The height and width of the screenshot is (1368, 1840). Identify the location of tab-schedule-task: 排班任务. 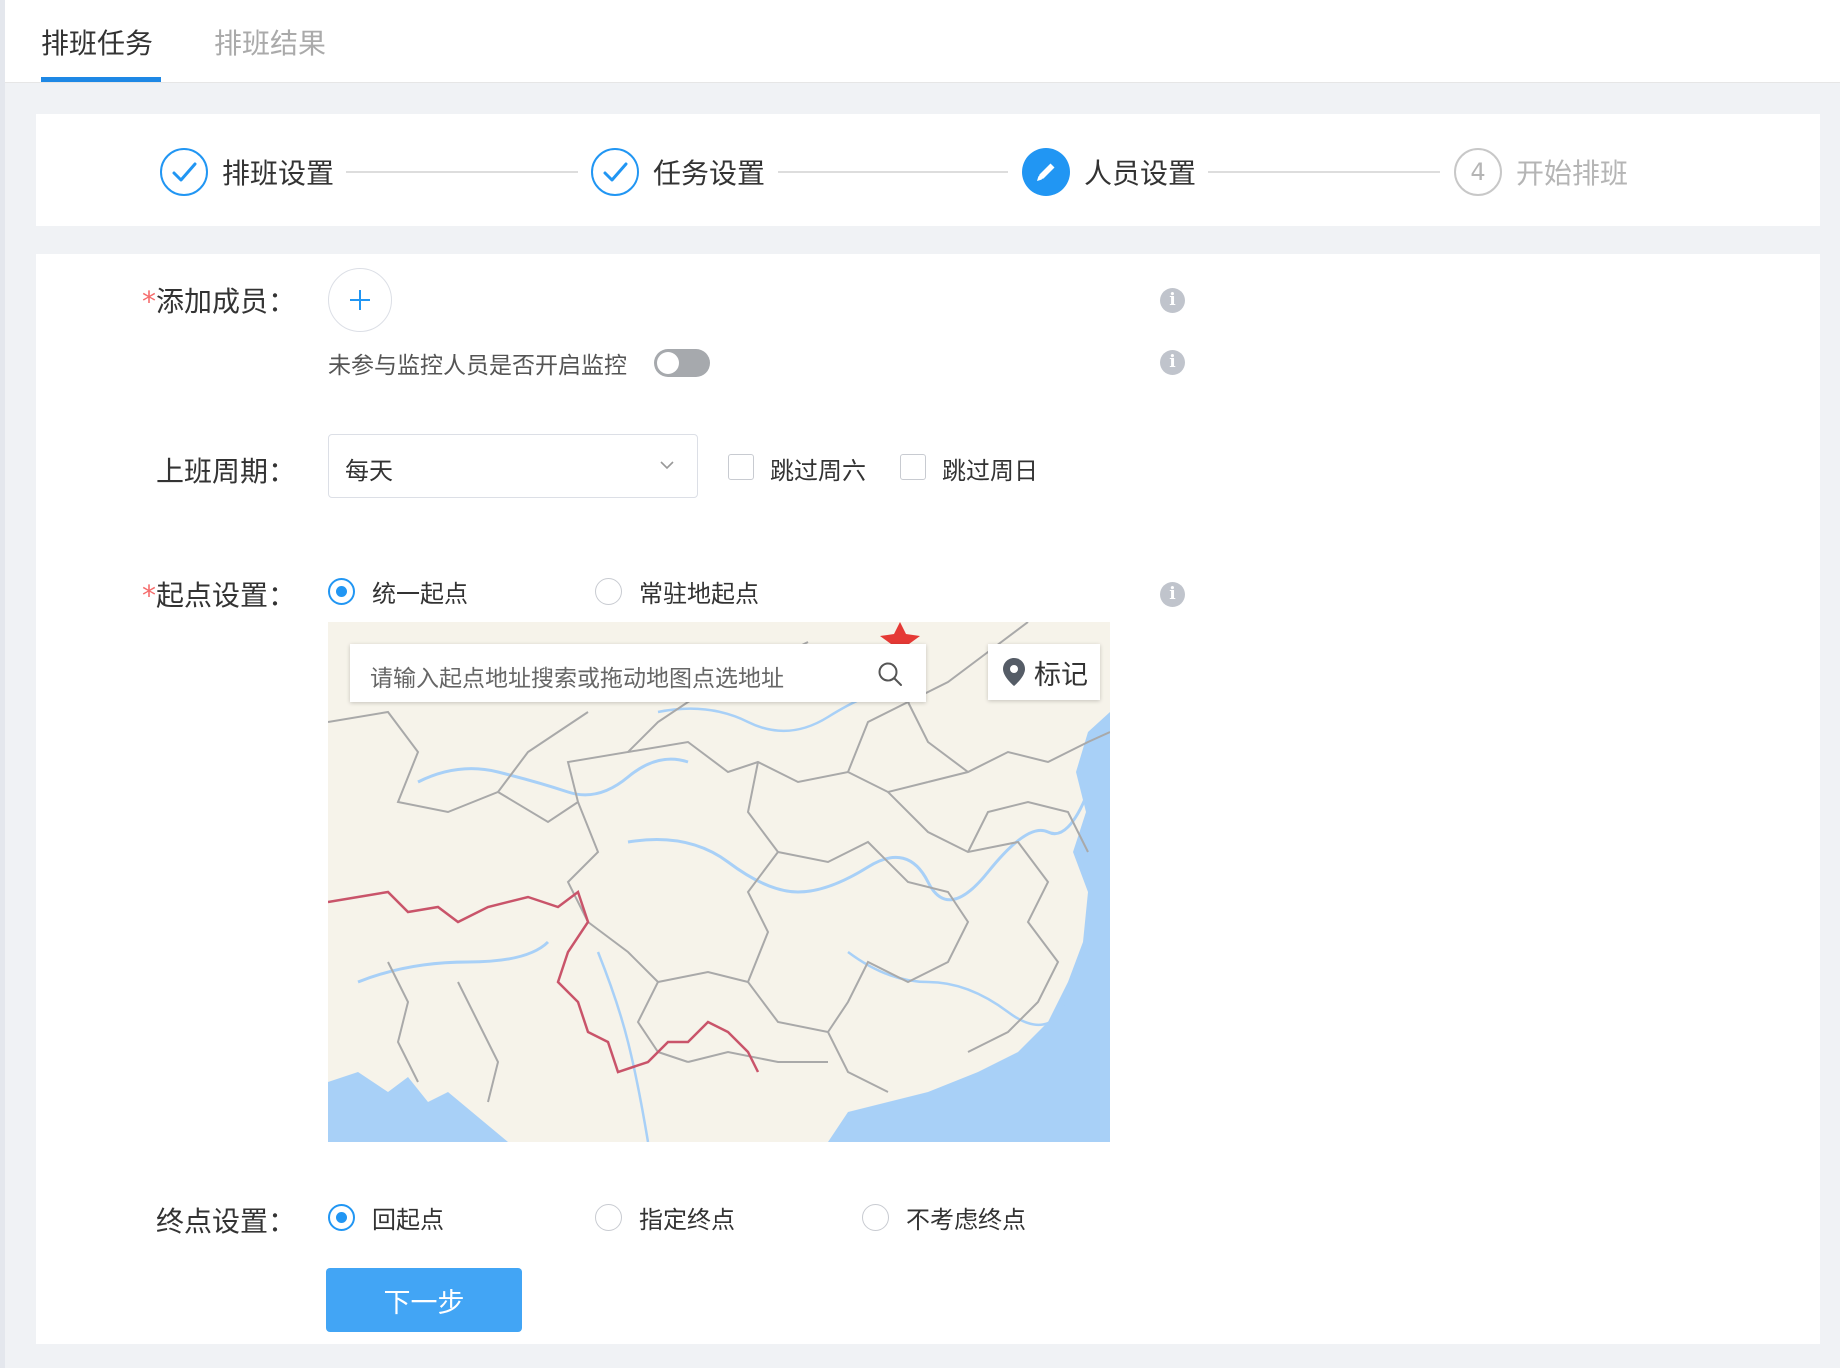
(97, 42).